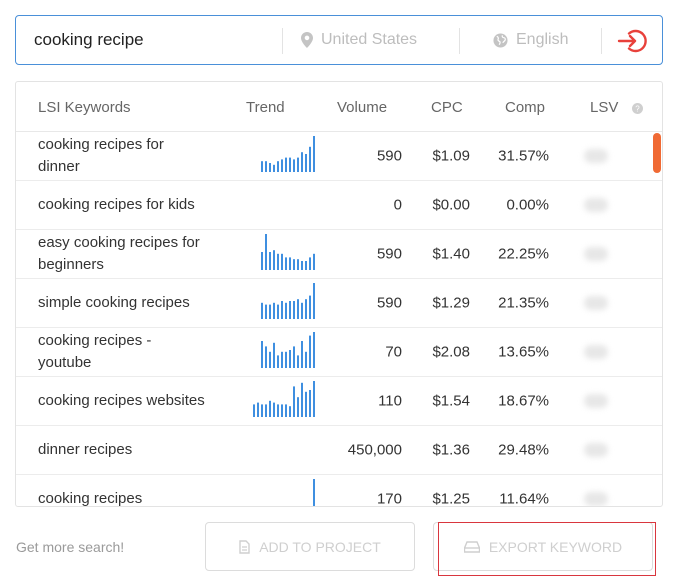 This screenshot has width=685, height=586. I want to click on header-lsv: LSV, so click(604, 107).